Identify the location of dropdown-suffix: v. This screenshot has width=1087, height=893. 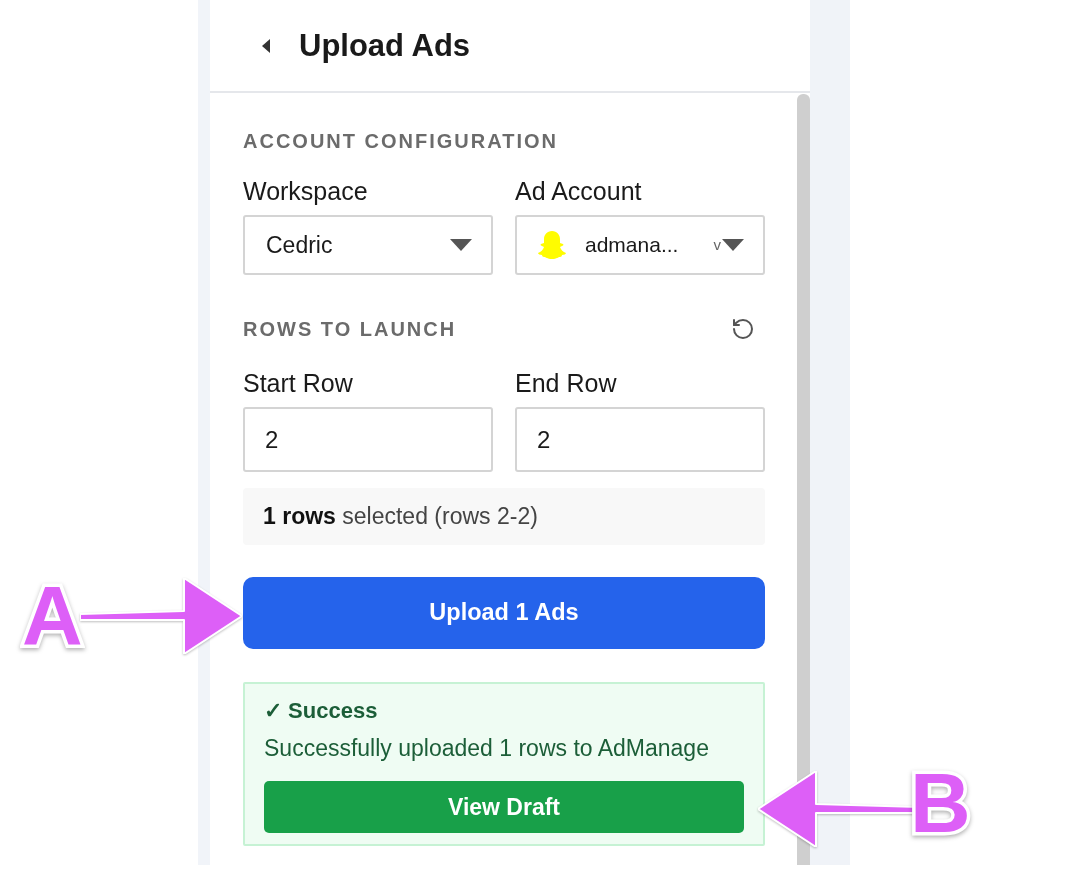
(717, 244).